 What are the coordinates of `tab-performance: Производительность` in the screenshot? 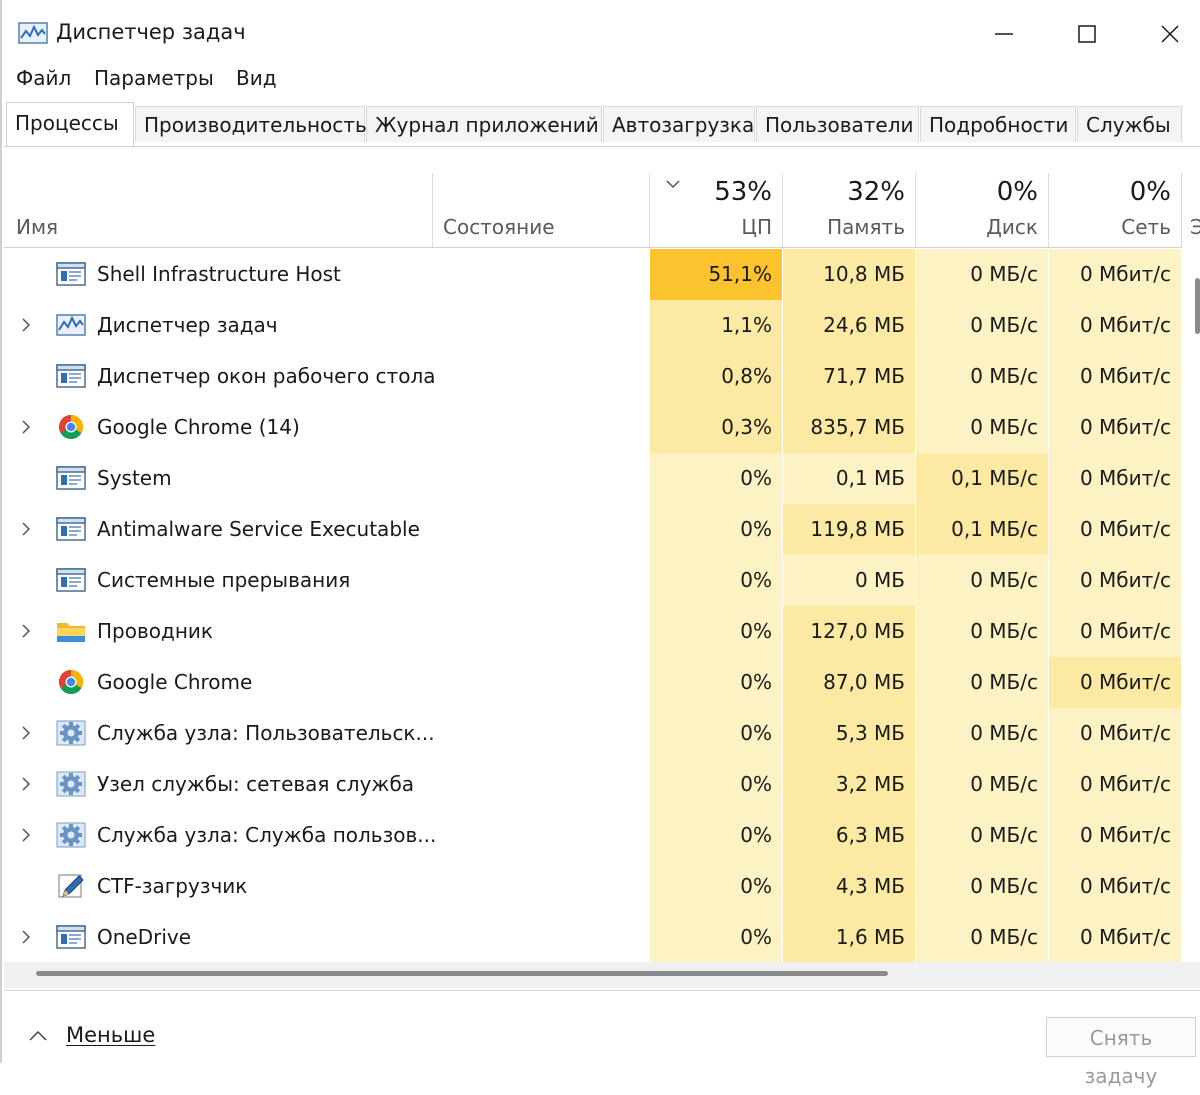 It's located at (251, 124).